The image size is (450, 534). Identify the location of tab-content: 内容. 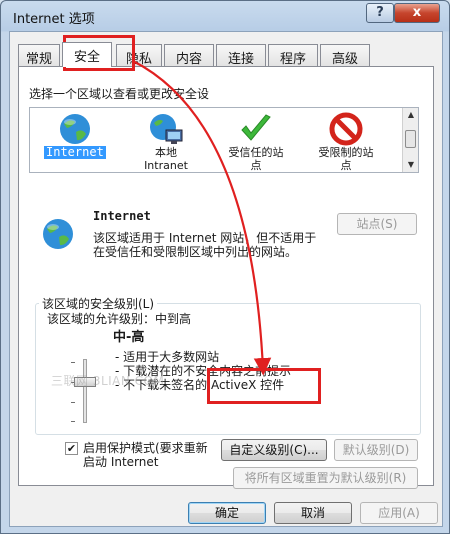
(189, 55).